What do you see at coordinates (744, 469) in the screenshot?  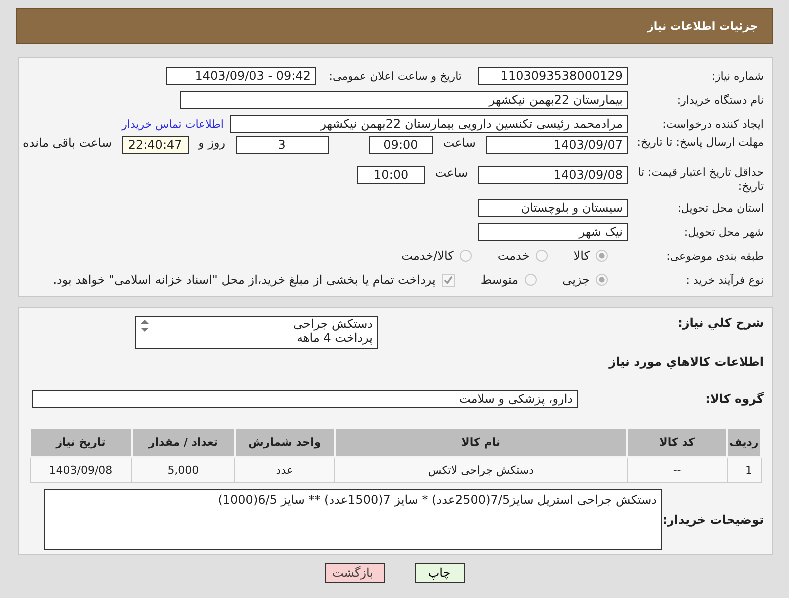 I see `table-cell: 1` at bounding box center [744, 469].